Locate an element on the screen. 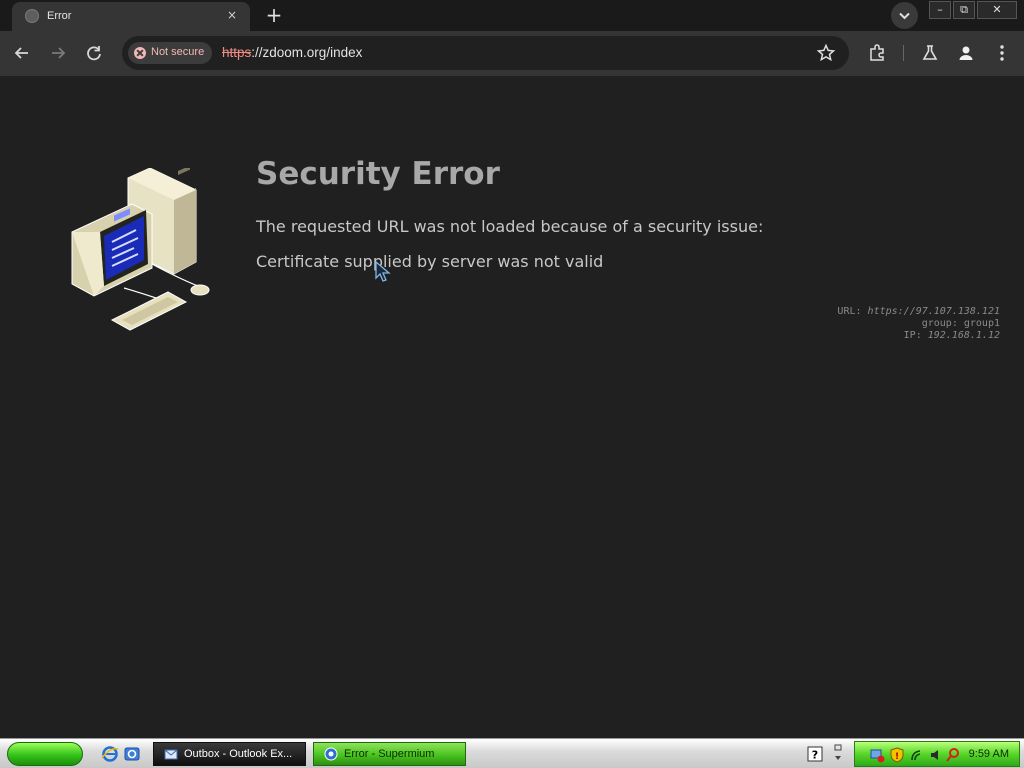  tray-expand-icon is located at coordinates (838, 754).